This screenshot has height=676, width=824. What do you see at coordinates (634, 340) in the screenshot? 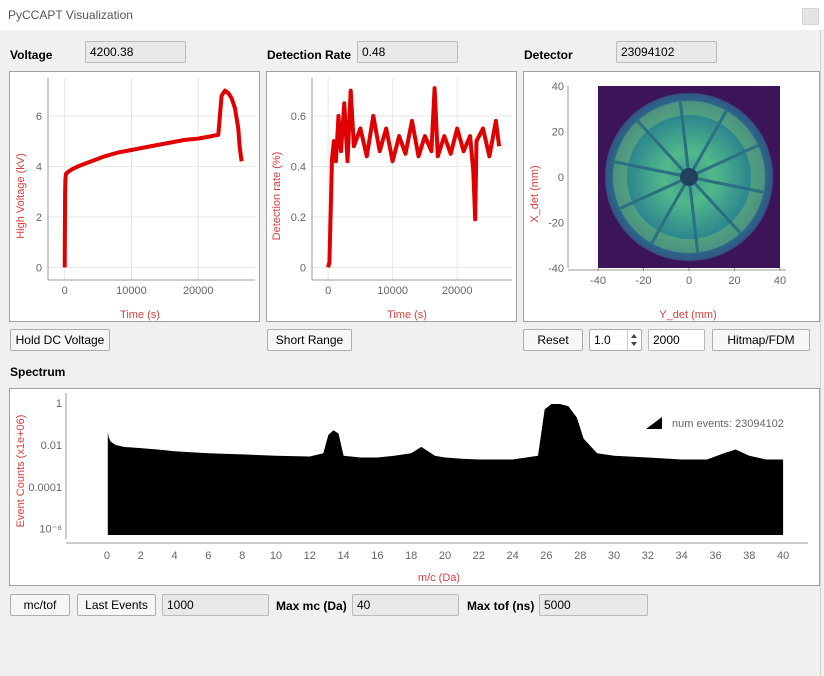
I see `spinbox-arrows` at bounding box center [634, 340].